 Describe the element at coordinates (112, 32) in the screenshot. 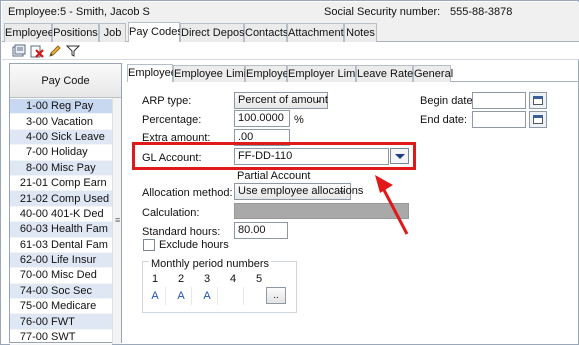

I see `tab-job: Job` at that location.